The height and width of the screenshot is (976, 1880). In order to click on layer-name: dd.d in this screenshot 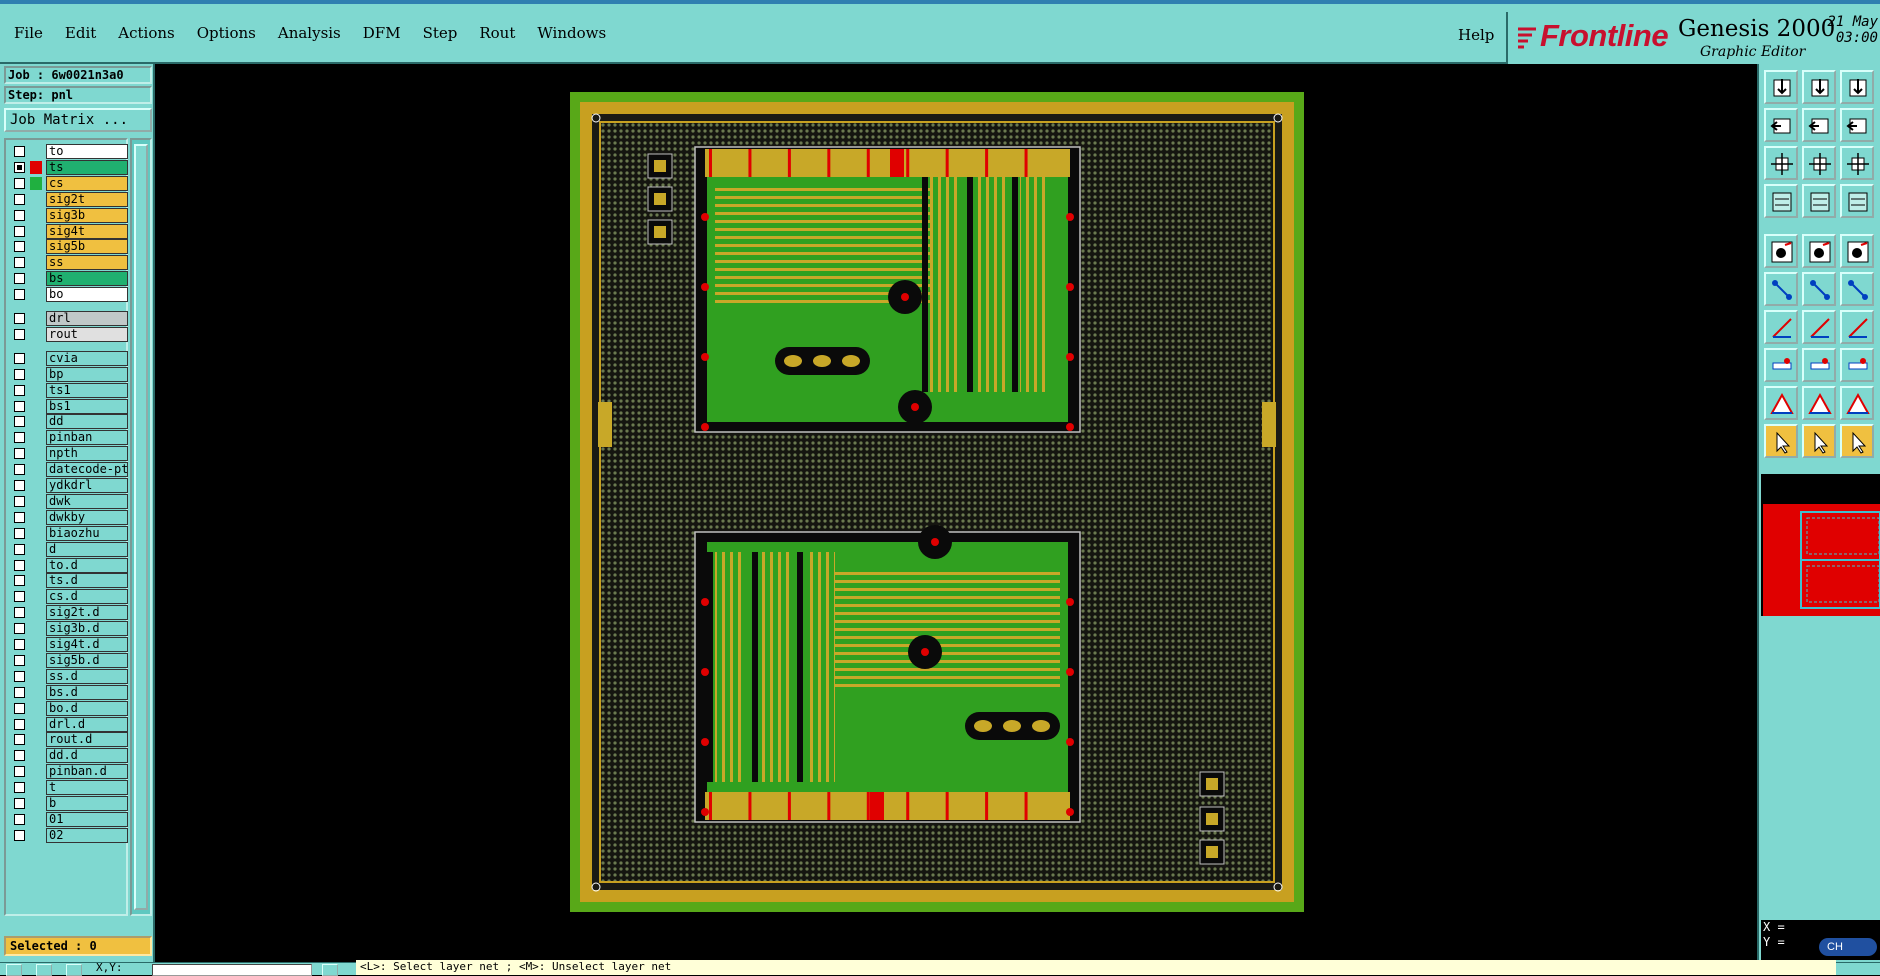, I will do `click(87, 756)`.